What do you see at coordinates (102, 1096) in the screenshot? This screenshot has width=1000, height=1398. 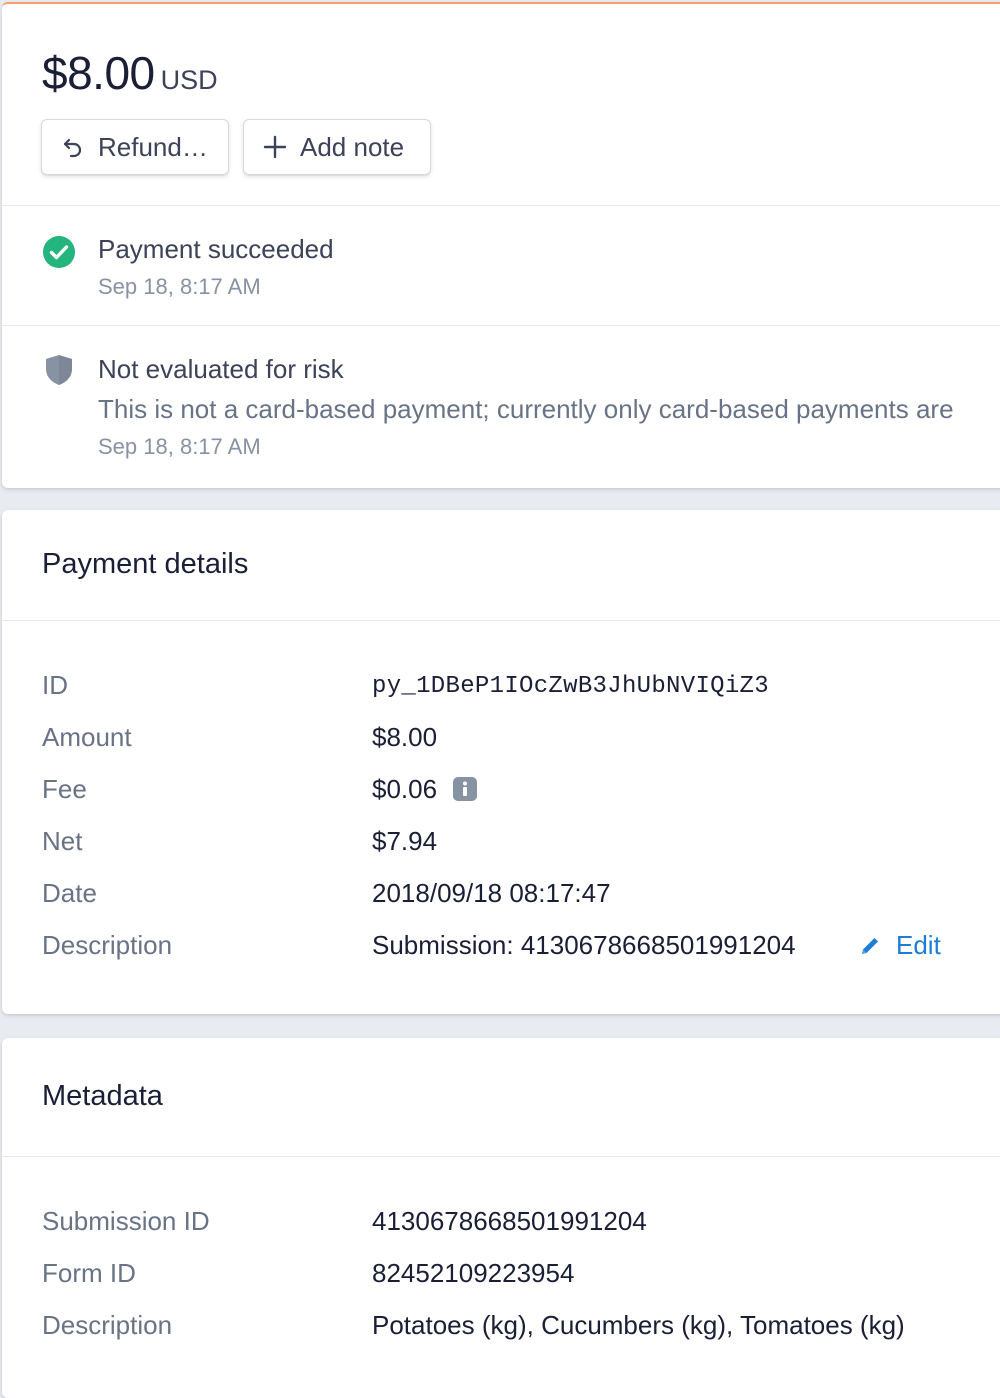 I see `section-title: Metadata` at bounding box center [102, 1096].